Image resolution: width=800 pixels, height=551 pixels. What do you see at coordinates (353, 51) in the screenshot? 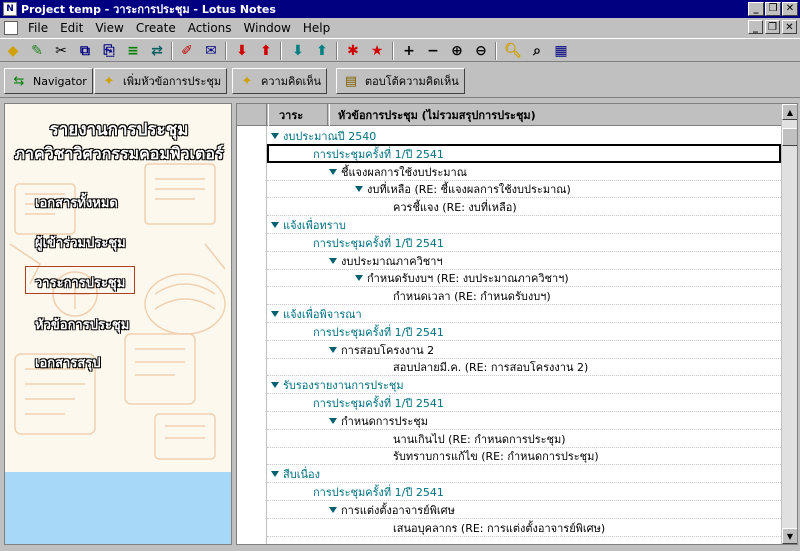
I see `next-marked-icon: ✱` at bounding box center [353, 51].